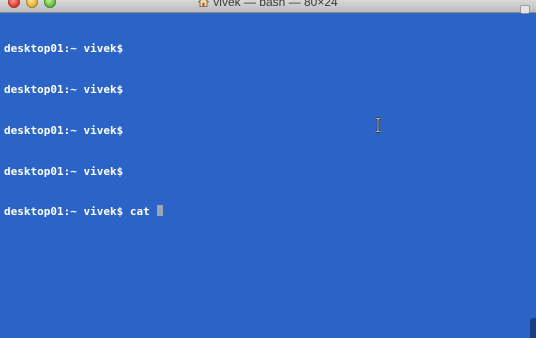 This screenshot has height=338, width=536. I want to click on home-icon, so click(203, 3).